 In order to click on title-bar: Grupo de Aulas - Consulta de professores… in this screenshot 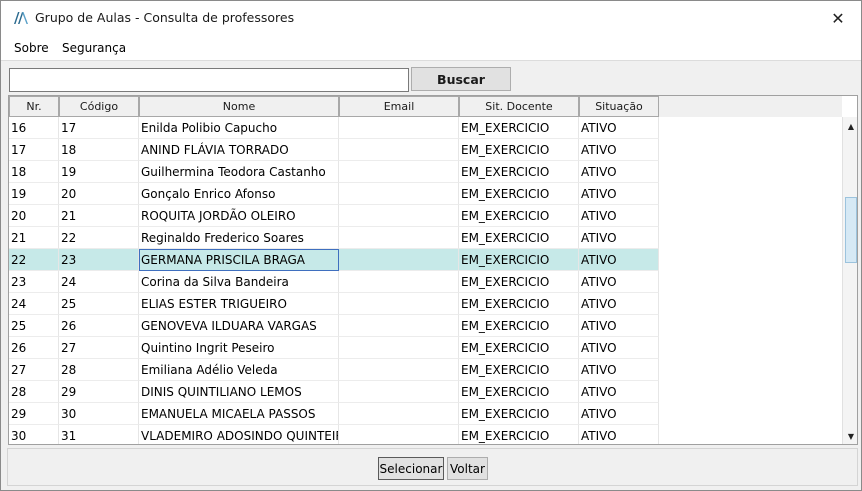, I will do `click(431, 18)`.